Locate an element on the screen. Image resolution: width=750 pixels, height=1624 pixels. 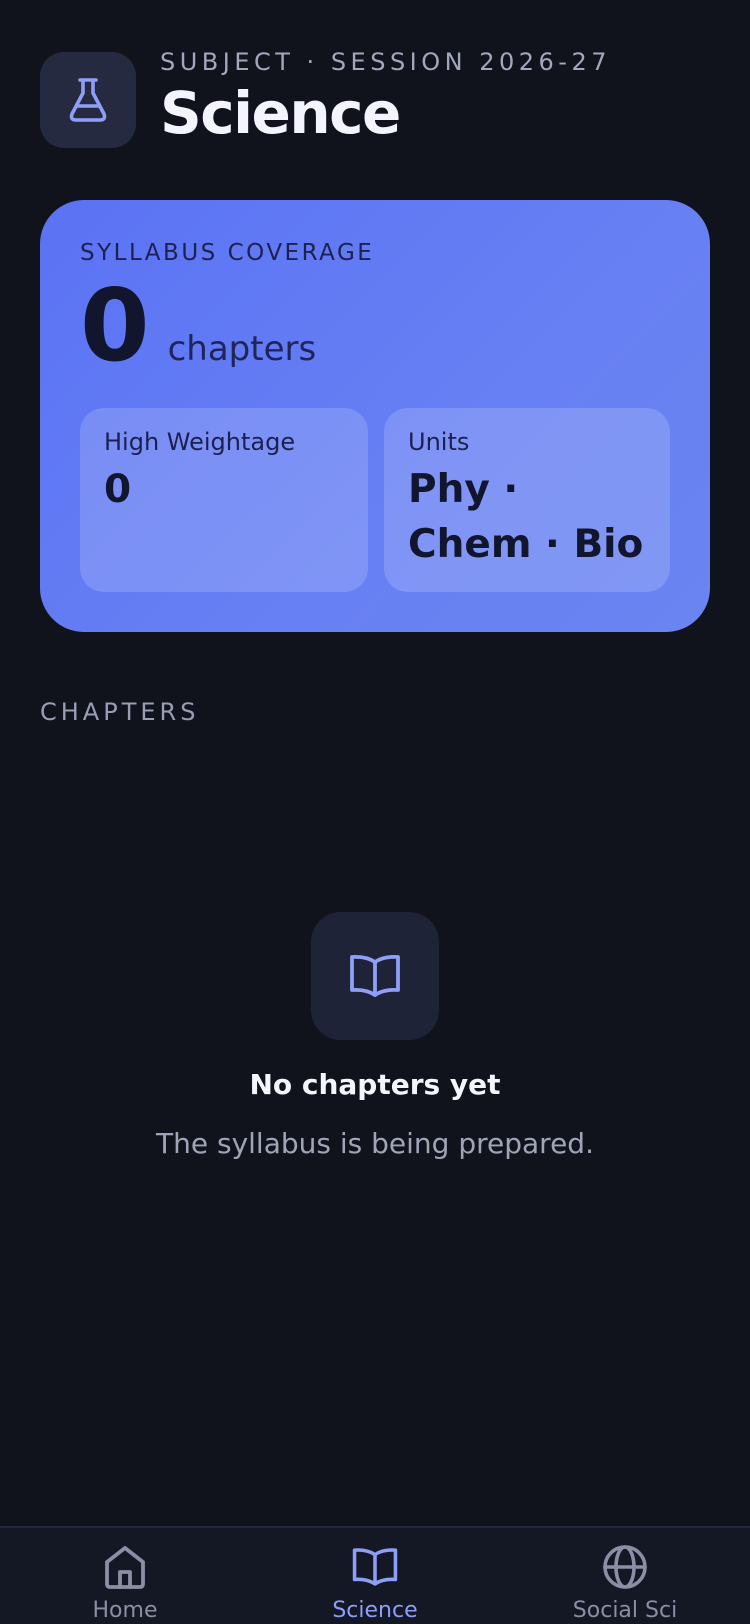
empty-title: No chapters yet is located at coordinates (375, 1084).